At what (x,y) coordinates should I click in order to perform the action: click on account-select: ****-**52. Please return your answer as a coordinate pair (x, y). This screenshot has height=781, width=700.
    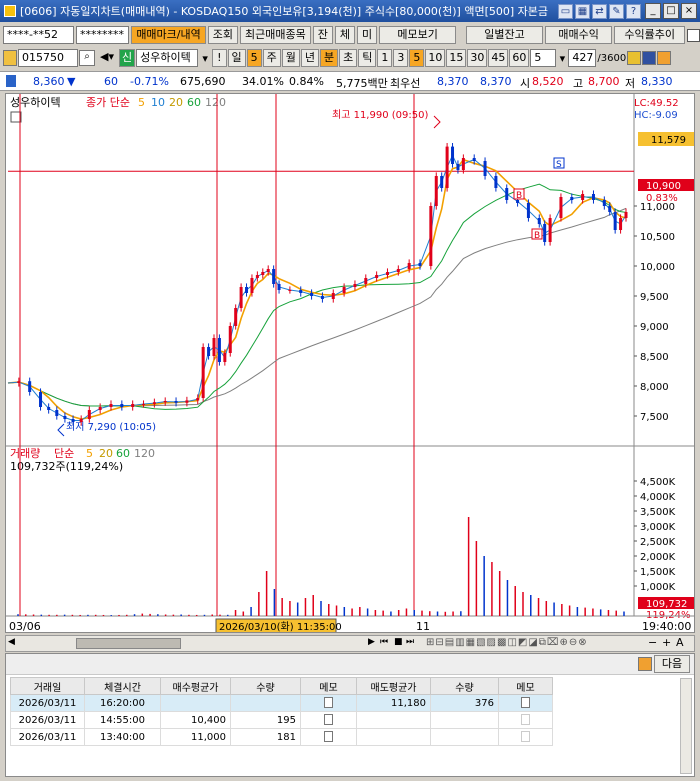
    Looking at the image, I should click on (39, 35).